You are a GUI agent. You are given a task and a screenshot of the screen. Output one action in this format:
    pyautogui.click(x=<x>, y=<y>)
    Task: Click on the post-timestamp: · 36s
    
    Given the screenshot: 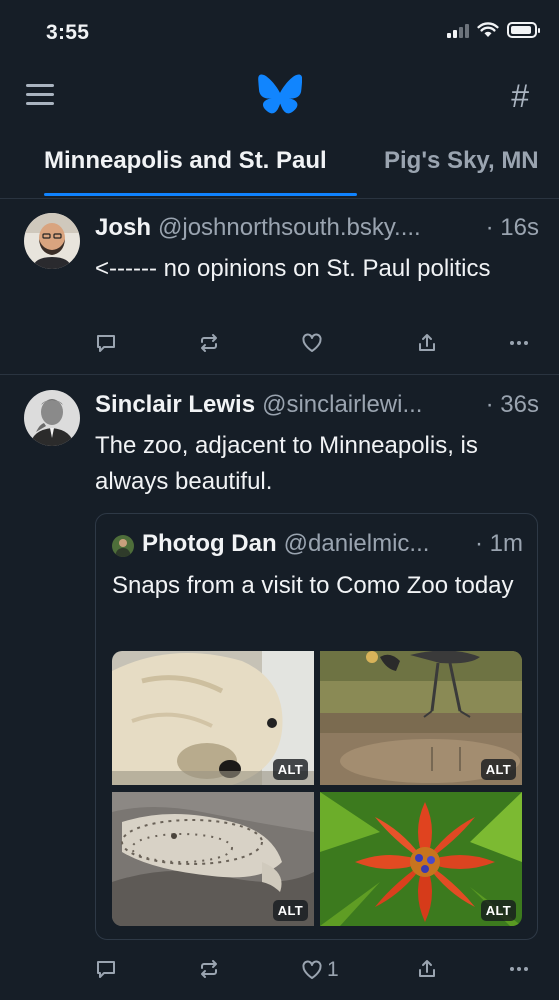 What is the action you would take?
    pyautogui.click(x=512, y=405)
    